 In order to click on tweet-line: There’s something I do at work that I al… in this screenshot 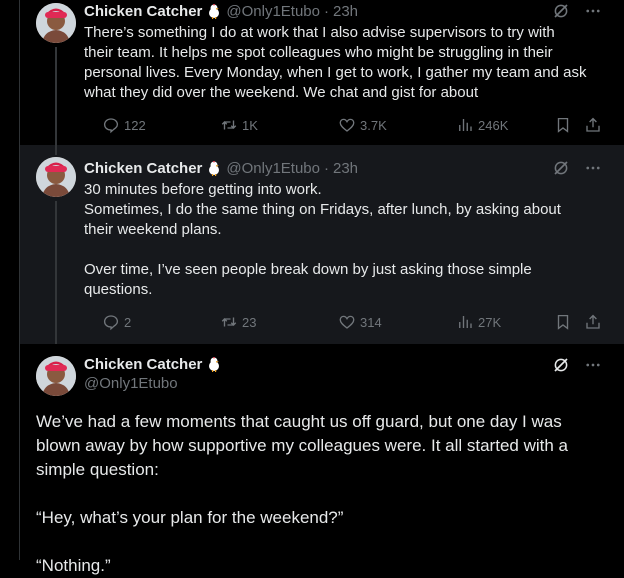, I will do `click(319, 32)`.